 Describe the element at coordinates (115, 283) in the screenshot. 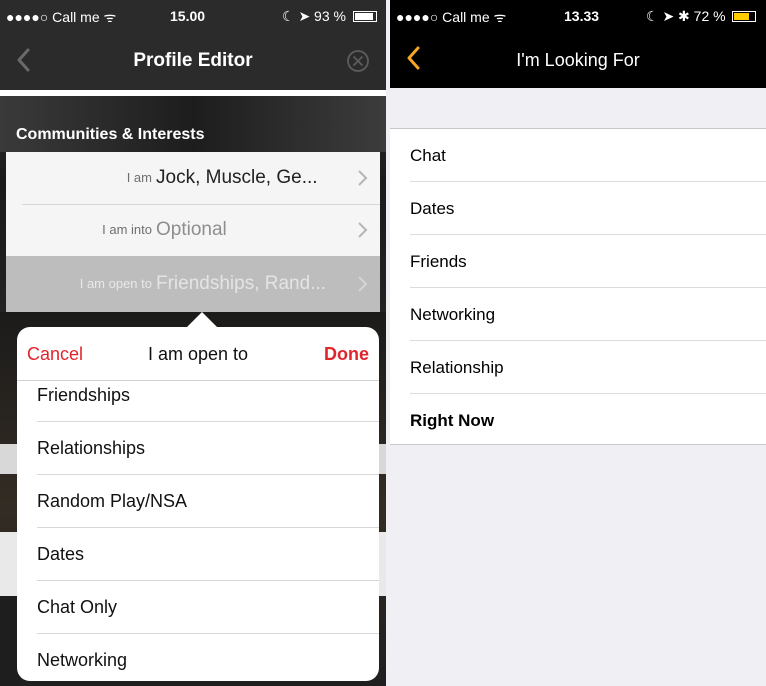

I see `row-label: I am open to` at that location.